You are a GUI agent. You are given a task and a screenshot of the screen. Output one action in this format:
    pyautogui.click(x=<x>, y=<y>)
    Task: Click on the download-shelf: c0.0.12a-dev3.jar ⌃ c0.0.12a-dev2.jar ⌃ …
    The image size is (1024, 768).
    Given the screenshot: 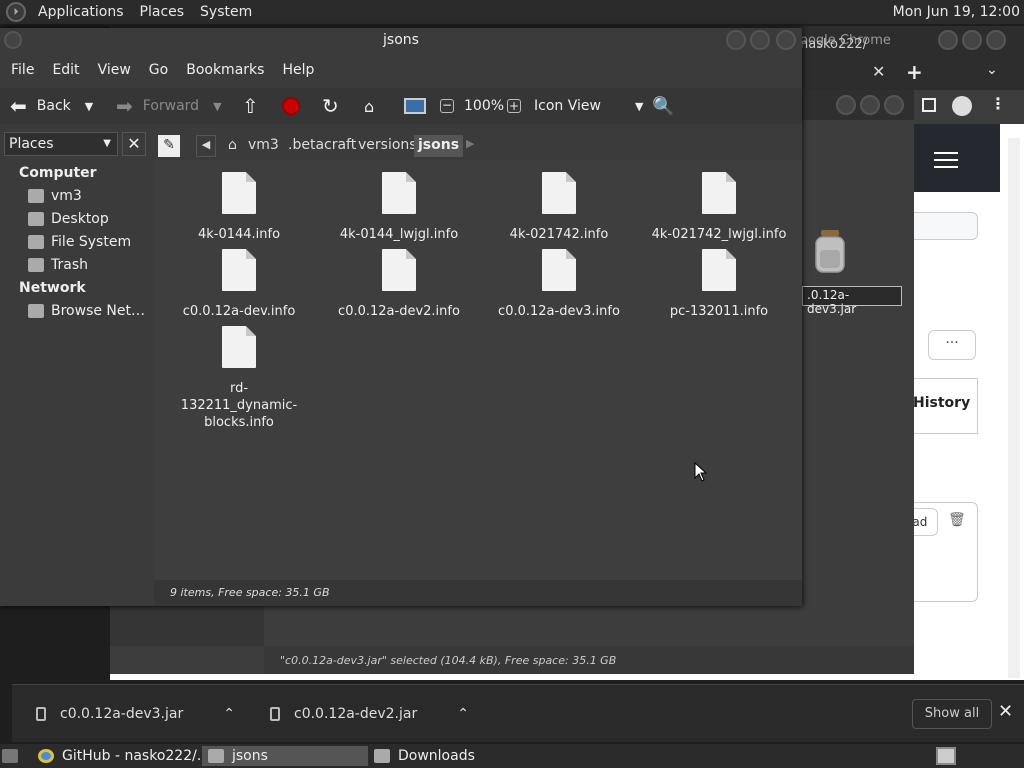 What is the action you would take?
    pyautogui.click(x=518, y=713)
    